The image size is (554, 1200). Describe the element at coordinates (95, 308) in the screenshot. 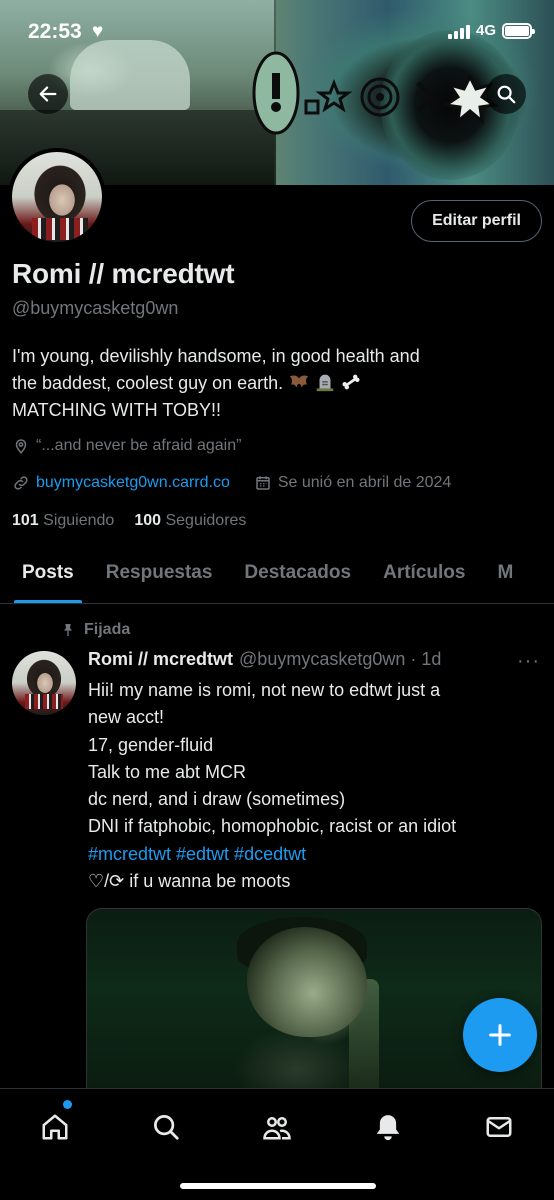

I see `profile-handle: @buymycasketg0wn` at that location.